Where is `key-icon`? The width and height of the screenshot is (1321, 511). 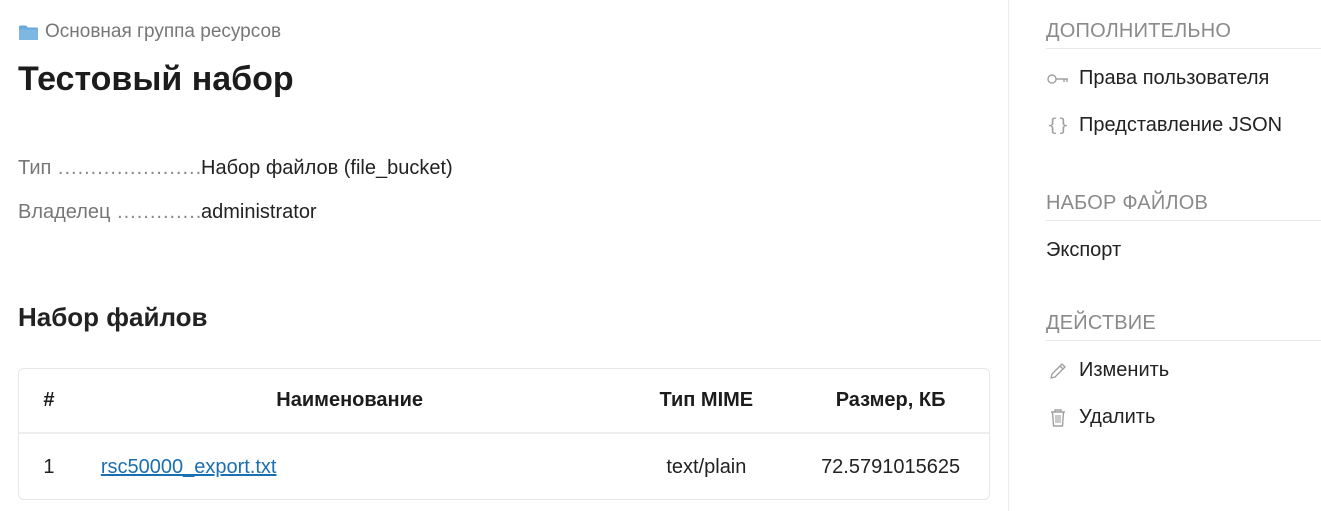
key-icon is located at coordinates (1058, 79).